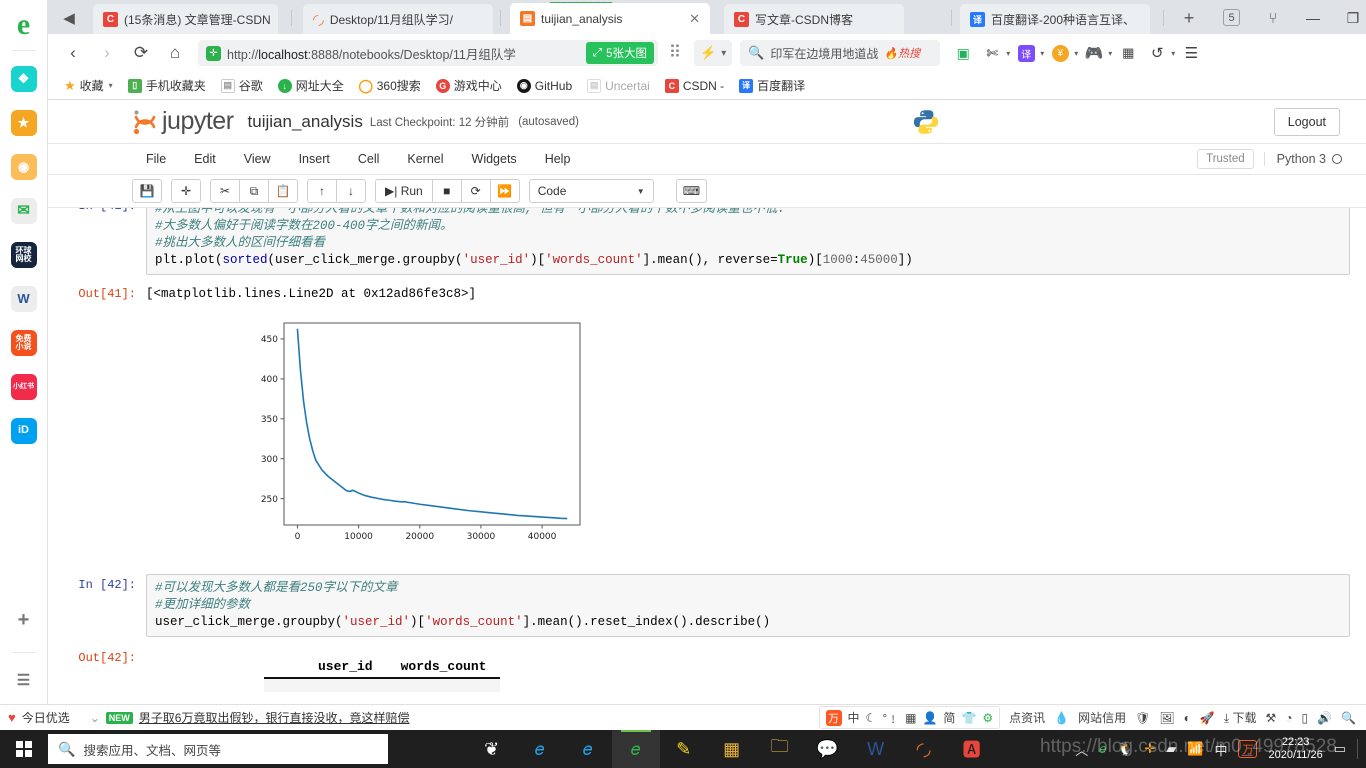 The image size is (1366, 768). I want to click on menu-cell: Cell, so click(369, 159).